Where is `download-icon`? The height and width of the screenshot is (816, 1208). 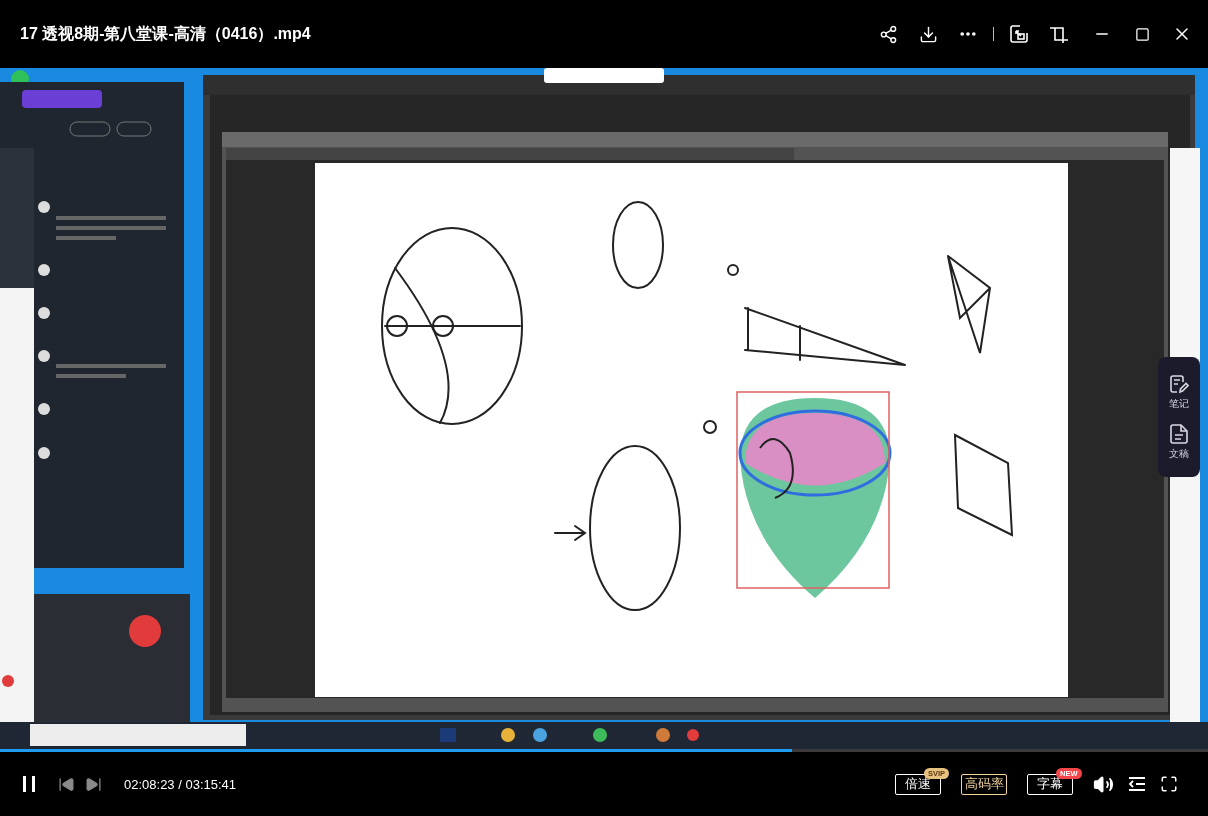 download-icon is located at coordinates (928, 34).